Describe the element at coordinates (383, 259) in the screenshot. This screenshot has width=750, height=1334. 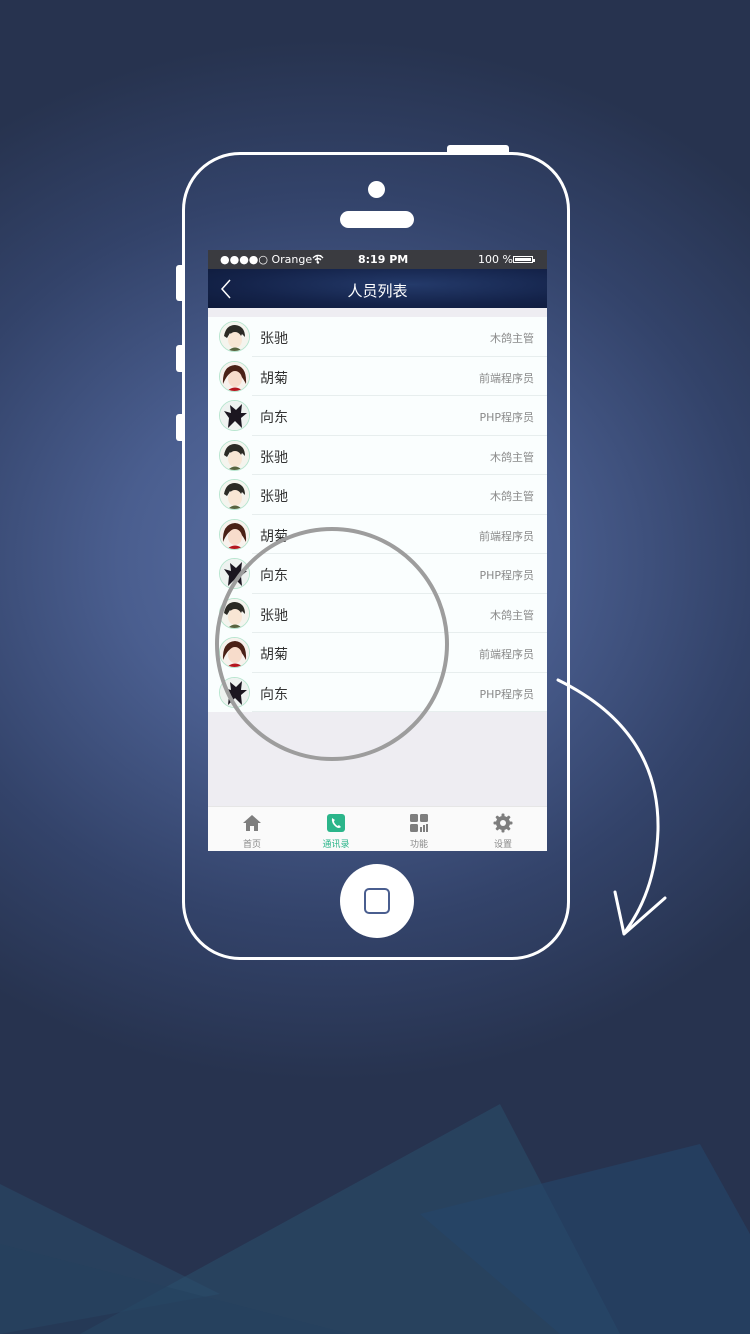
I see `clock: 8:19 PM` at that location.